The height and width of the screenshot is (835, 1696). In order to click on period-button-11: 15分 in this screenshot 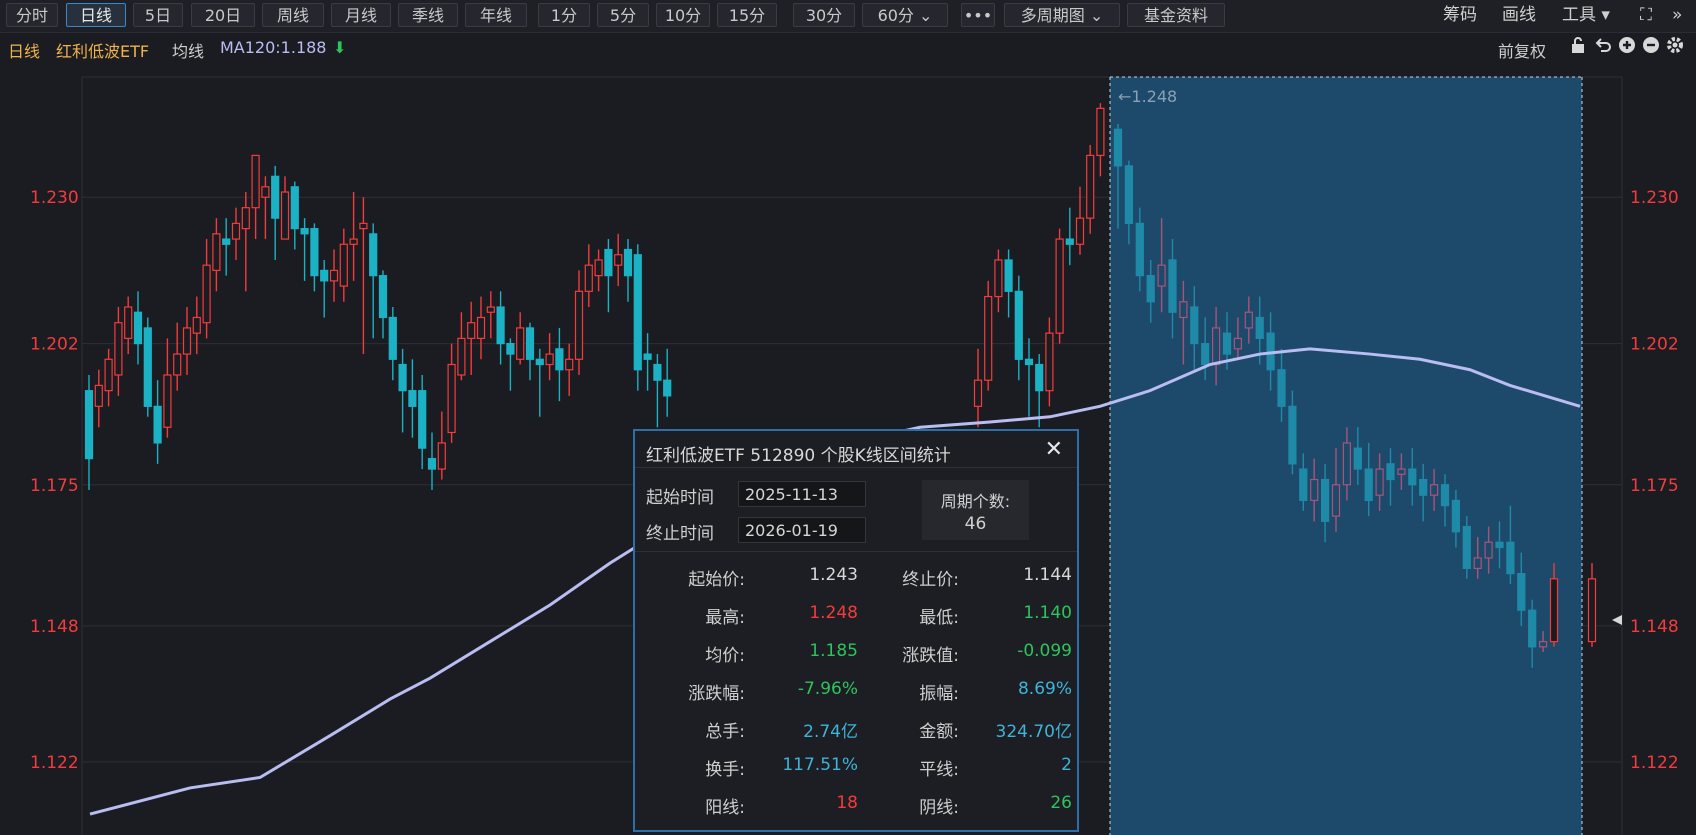, I will do `click(747, 15)`.